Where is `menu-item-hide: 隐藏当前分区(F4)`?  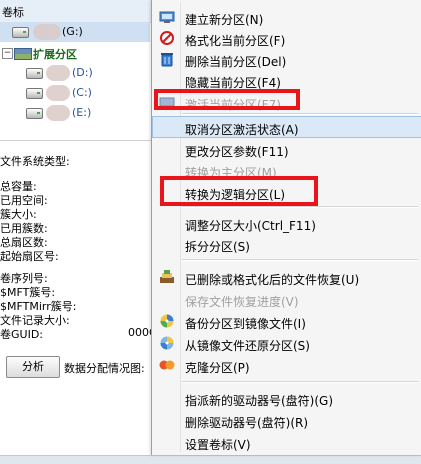 menu-item-hide: 隐藏当前分区(F4) is located at coordinates (286, 80).